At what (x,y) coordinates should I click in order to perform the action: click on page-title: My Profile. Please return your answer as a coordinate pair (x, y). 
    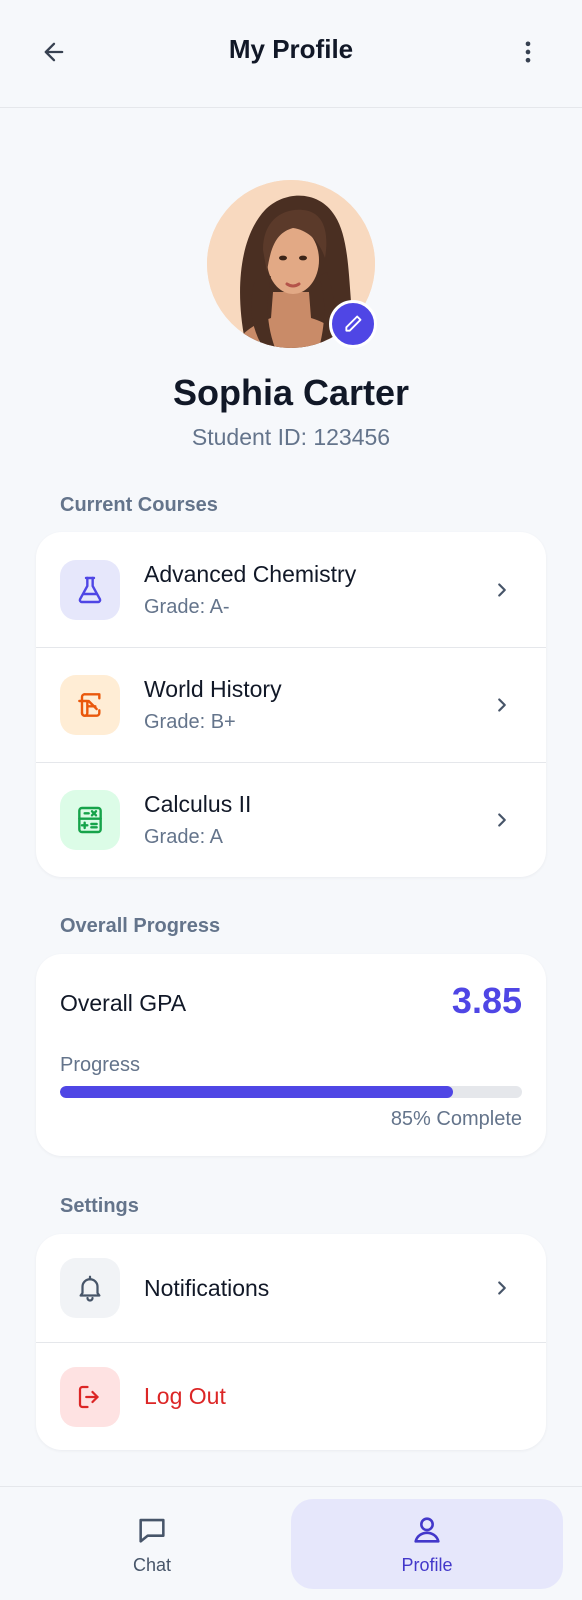
    Looking at the image, I should click on (291, 49).